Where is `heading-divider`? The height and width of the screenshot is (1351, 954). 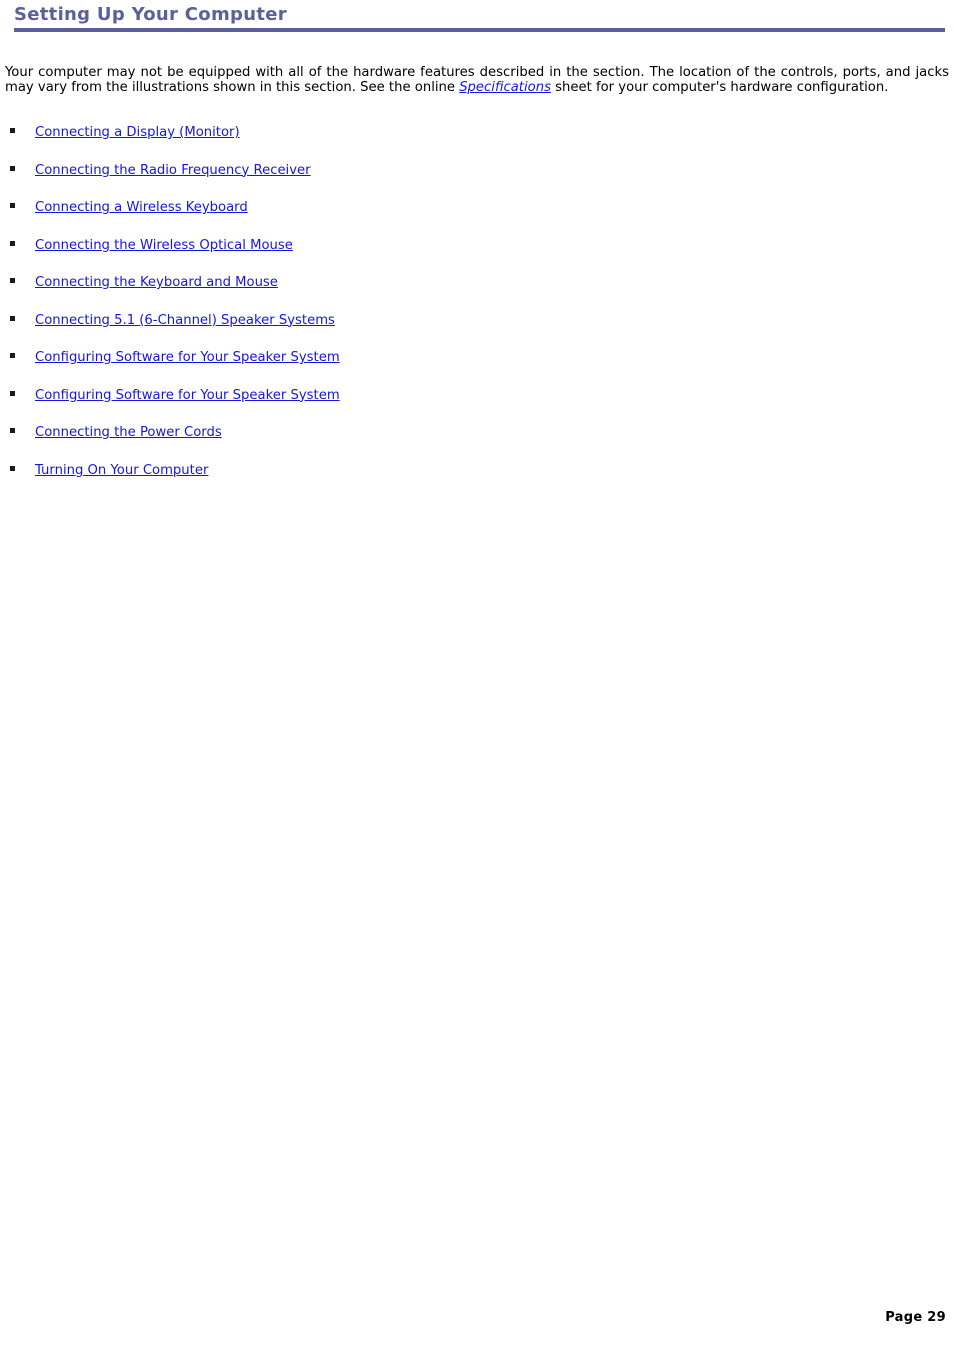
heading-divider is located at coordinates (479, 30).